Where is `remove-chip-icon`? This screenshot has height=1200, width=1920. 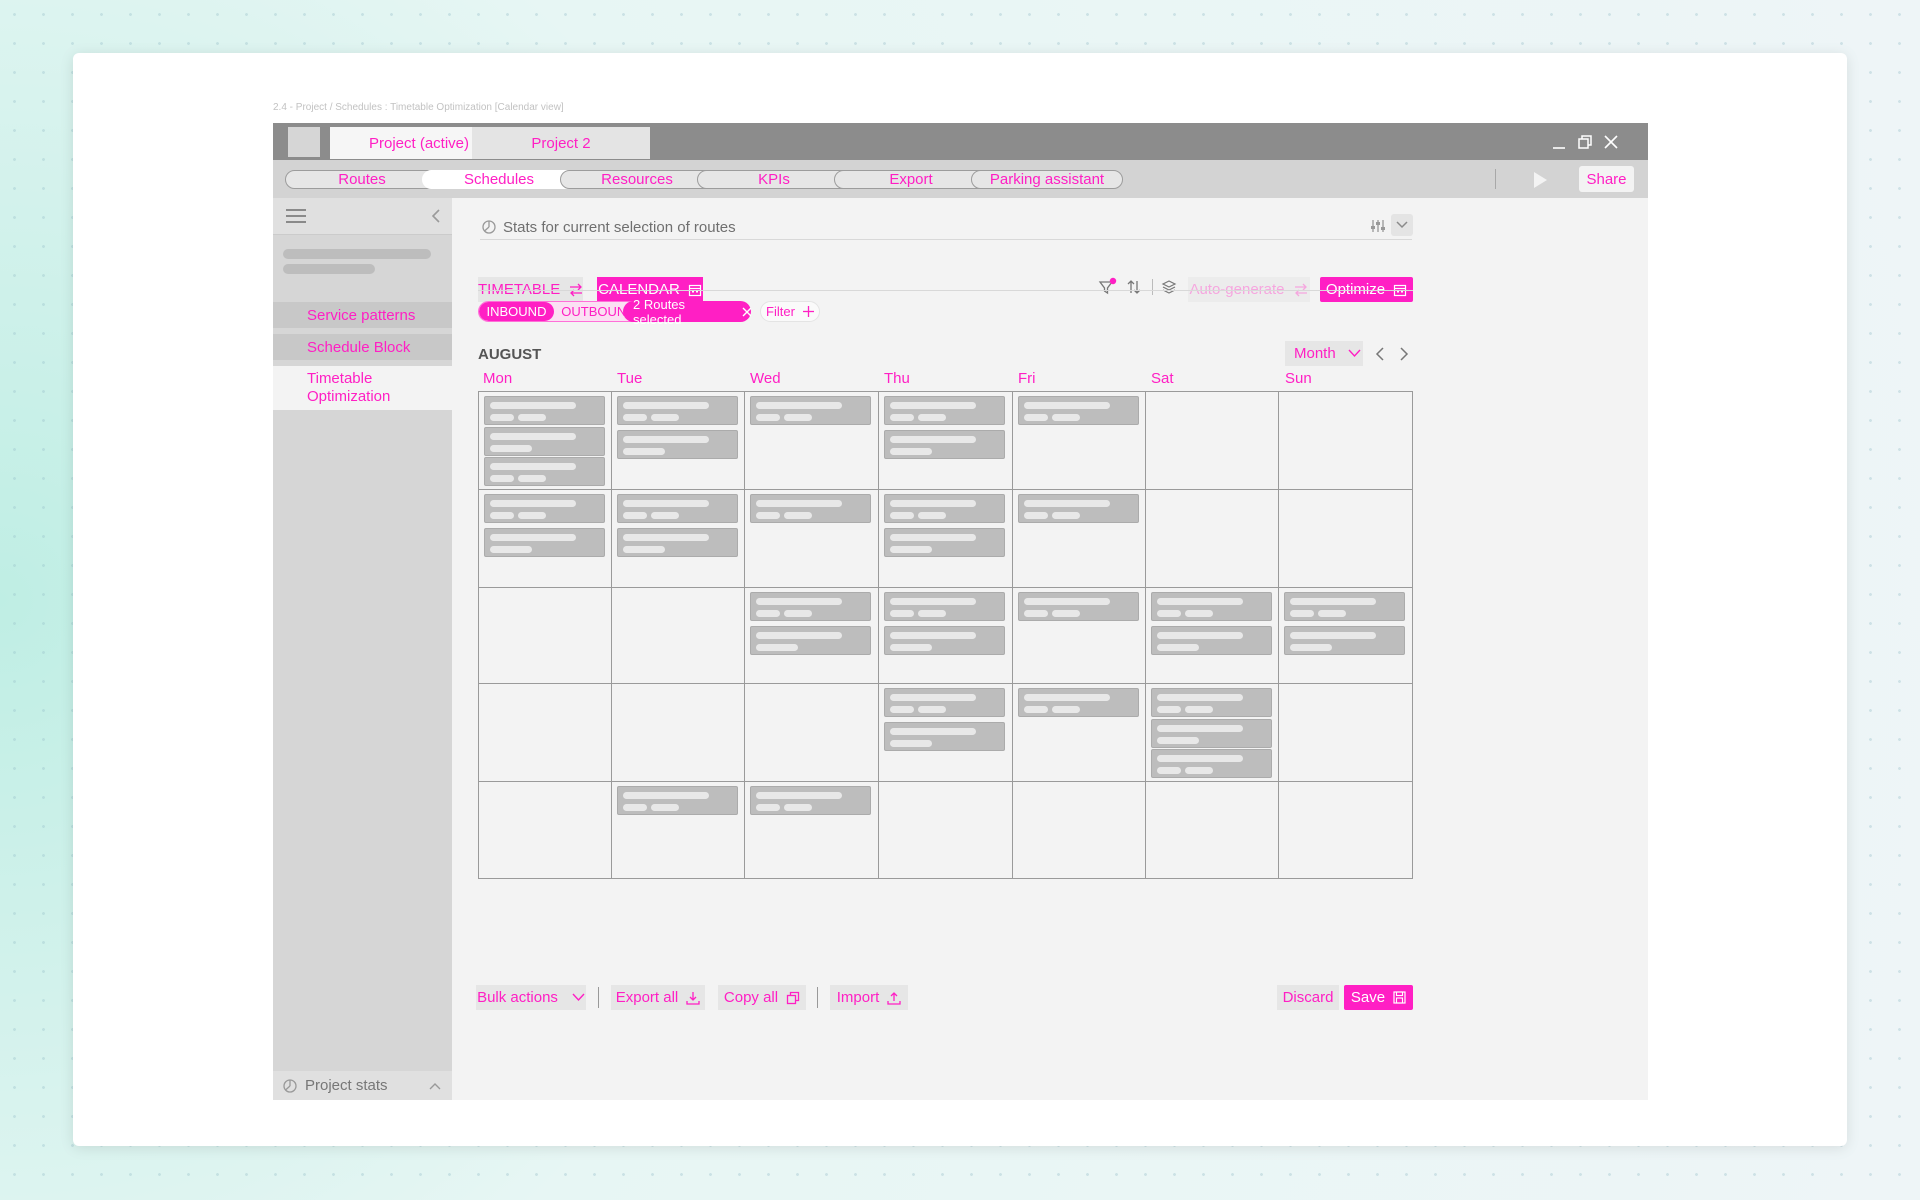
remove-chip-icon is located at coordinates (746, 312).